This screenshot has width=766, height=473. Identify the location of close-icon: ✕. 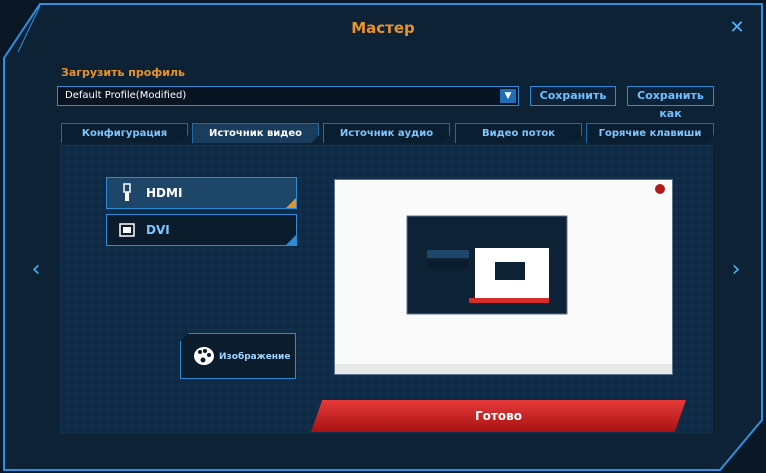
(737, 28).